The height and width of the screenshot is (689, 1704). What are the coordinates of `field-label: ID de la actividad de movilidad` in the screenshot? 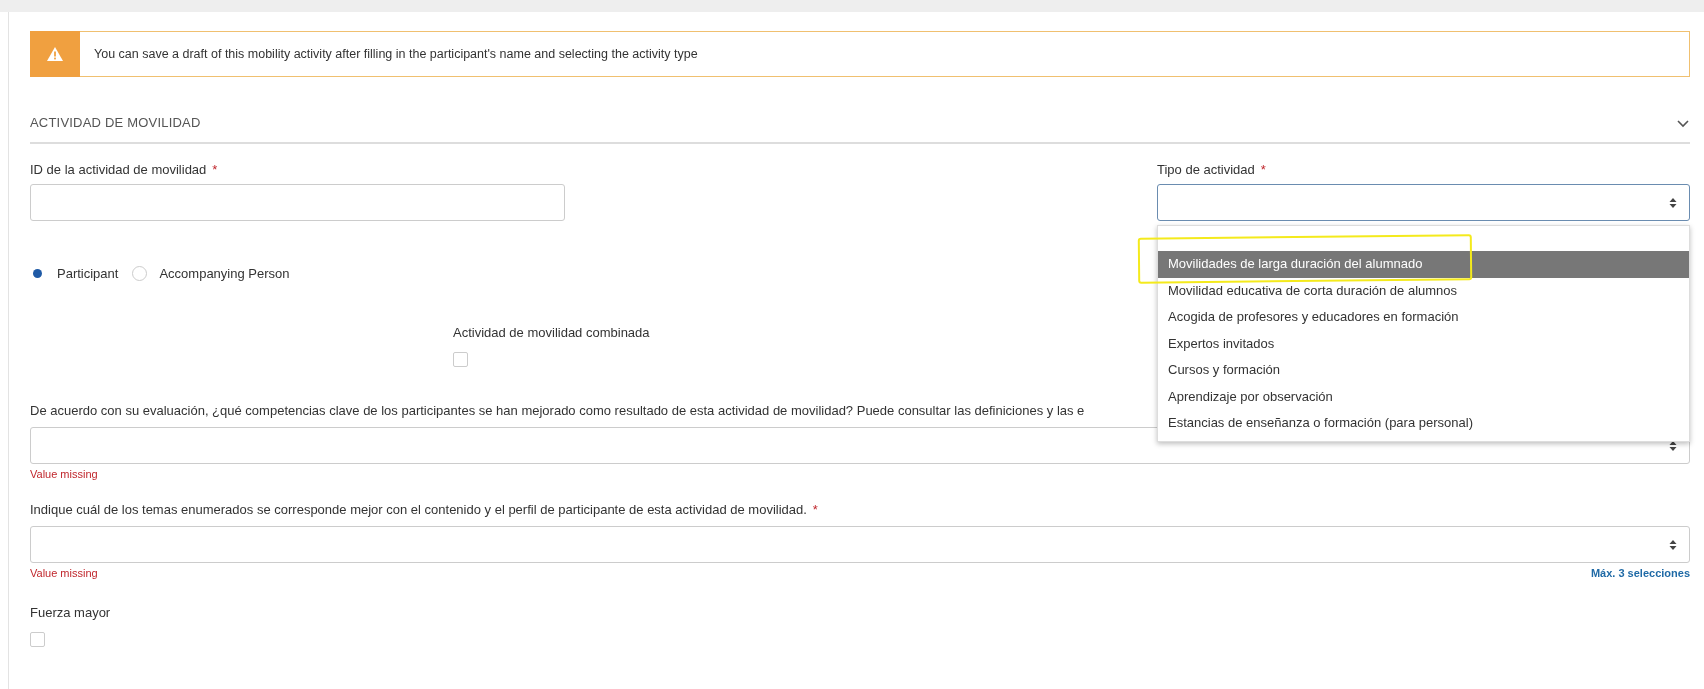 It's located at (118, 169).